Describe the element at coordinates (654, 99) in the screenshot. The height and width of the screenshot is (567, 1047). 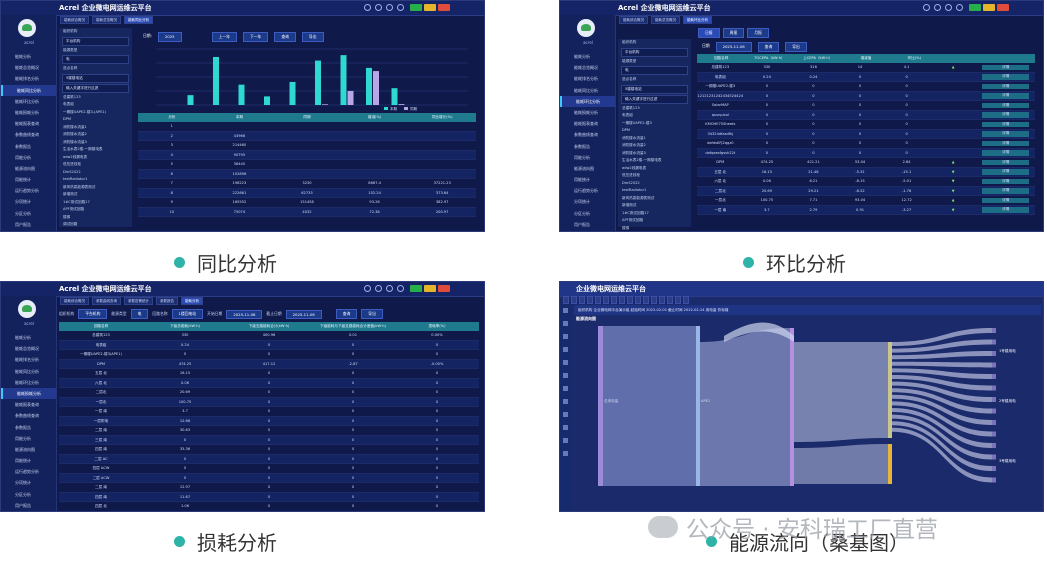
I see `filter-select: 输入关键字进行过滤` at that location.